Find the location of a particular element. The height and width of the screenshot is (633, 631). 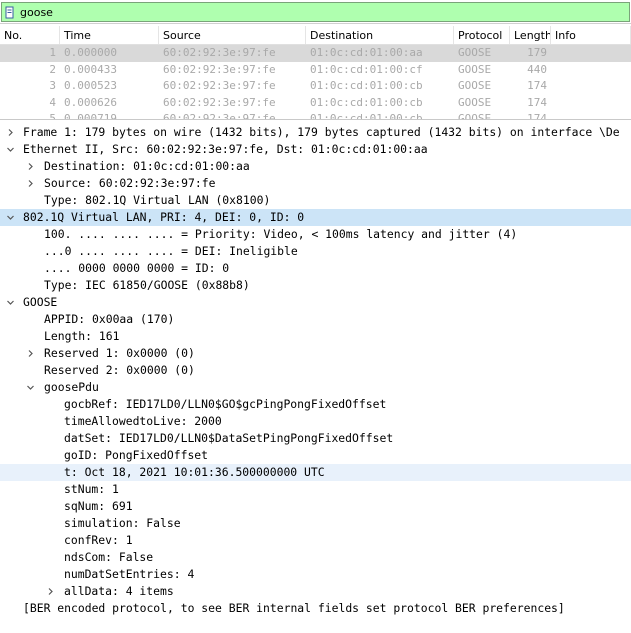

detail-tree-label: APPID: 0x00aa (170) is located at coordinates (109, 319).